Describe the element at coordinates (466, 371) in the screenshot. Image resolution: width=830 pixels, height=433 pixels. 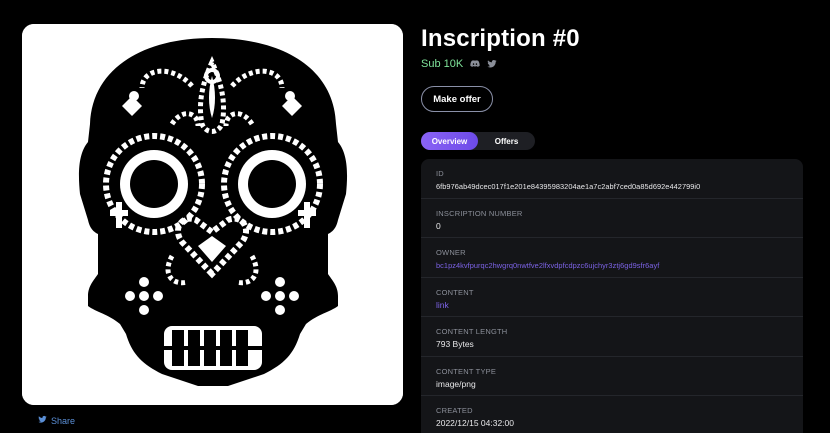
I see `detail-label: CONTENT TYPE` at that location.